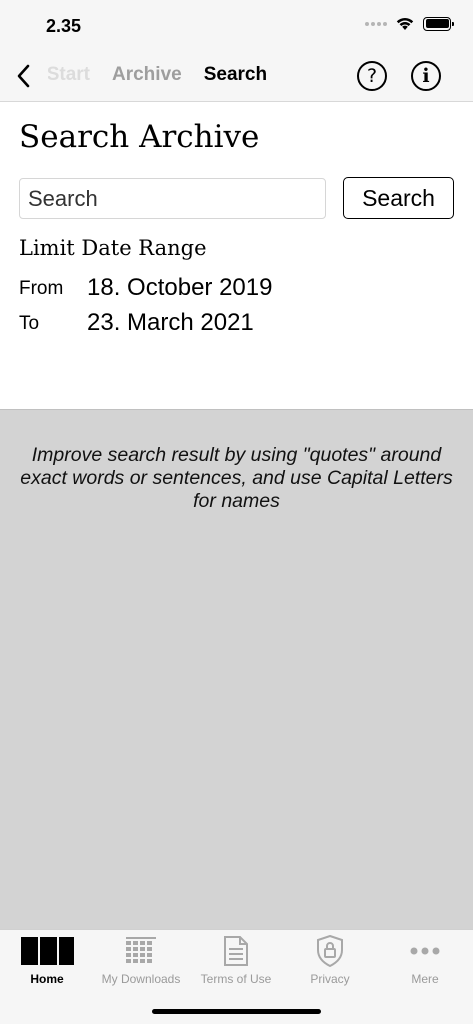  Describe the element at coordinates (426, 76) in the screenshot. I see `info-icon: i` at that location.